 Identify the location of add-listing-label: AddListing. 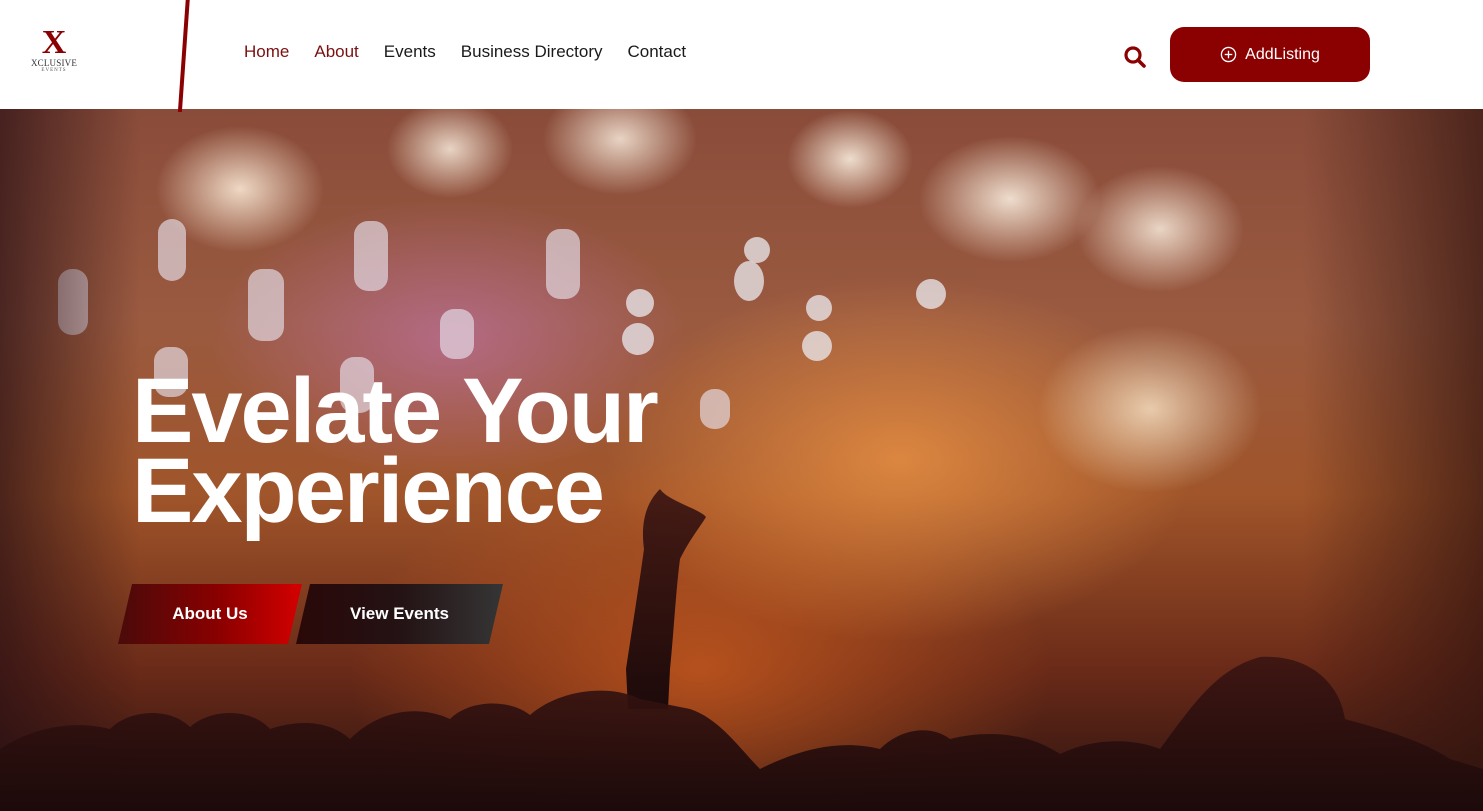
(1282, 54).